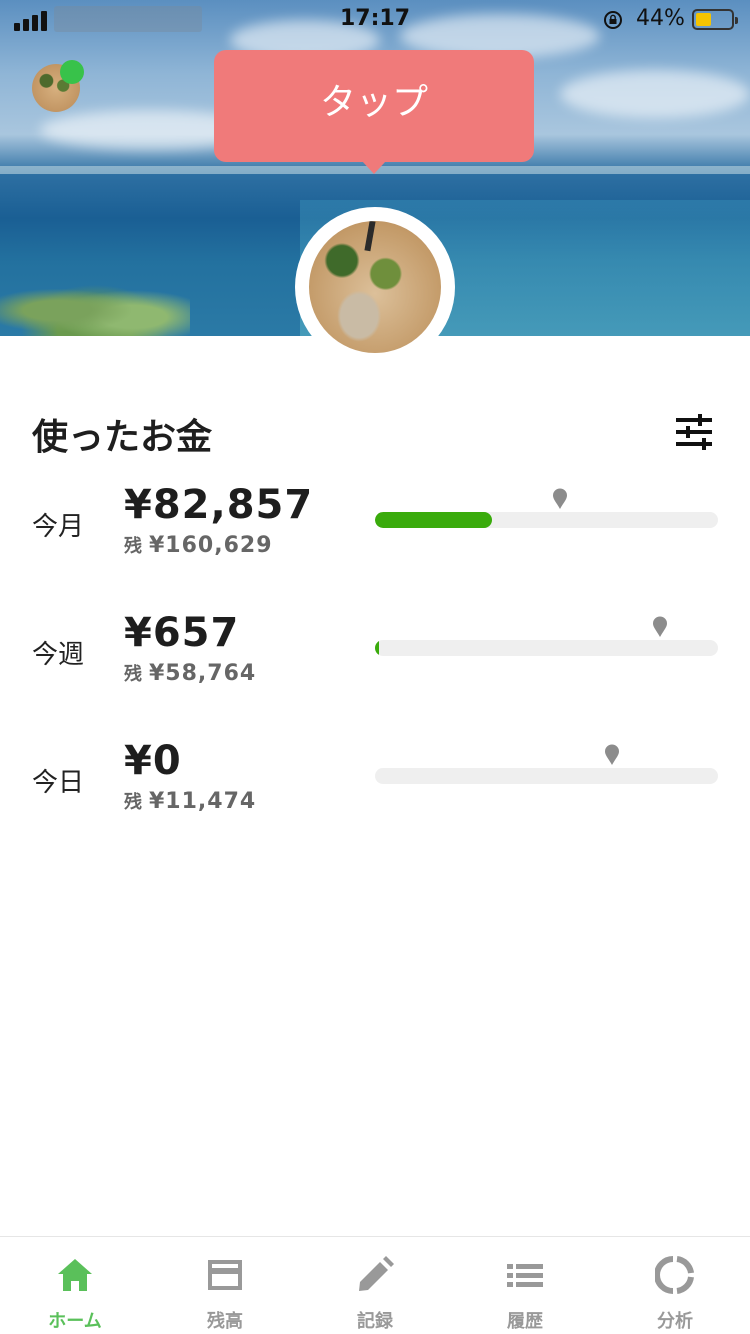 This screenshot has width=750, height=1334. I want to click on remaining-value: ¥160,629, so click(211, 545).